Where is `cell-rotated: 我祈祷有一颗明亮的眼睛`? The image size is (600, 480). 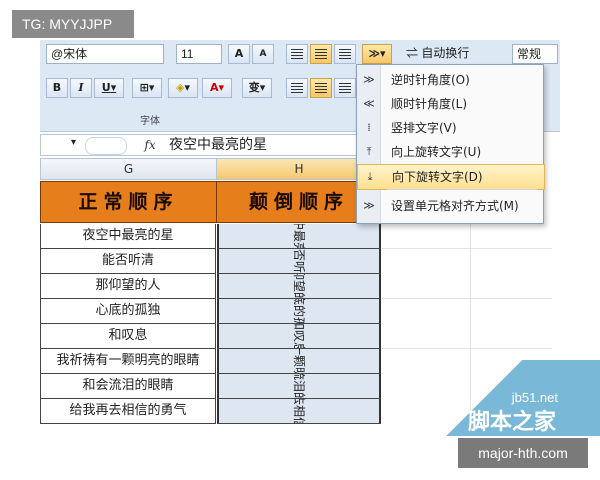
cell-rotated: 我祈祷有一颗明亮的眼睛 is located at coordinates (299, 361).